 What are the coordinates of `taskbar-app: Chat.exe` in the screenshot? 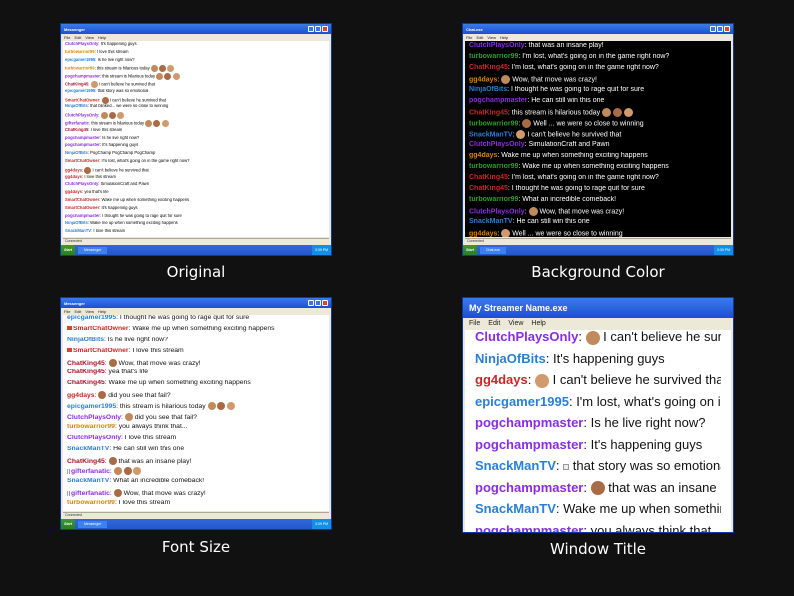 It's located at (492, 250).